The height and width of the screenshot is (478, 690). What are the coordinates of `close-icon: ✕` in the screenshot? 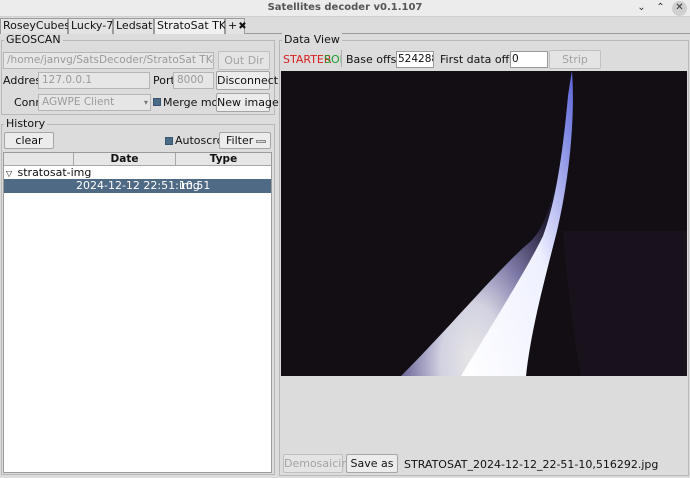 It's located at (679, 8).